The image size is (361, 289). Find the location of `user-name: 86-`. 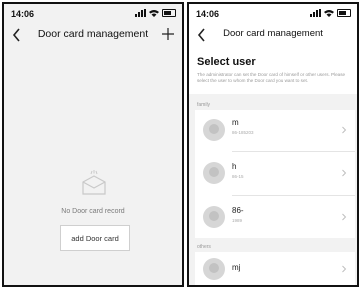

user-name: 86- is located at coordinates (238, 210).